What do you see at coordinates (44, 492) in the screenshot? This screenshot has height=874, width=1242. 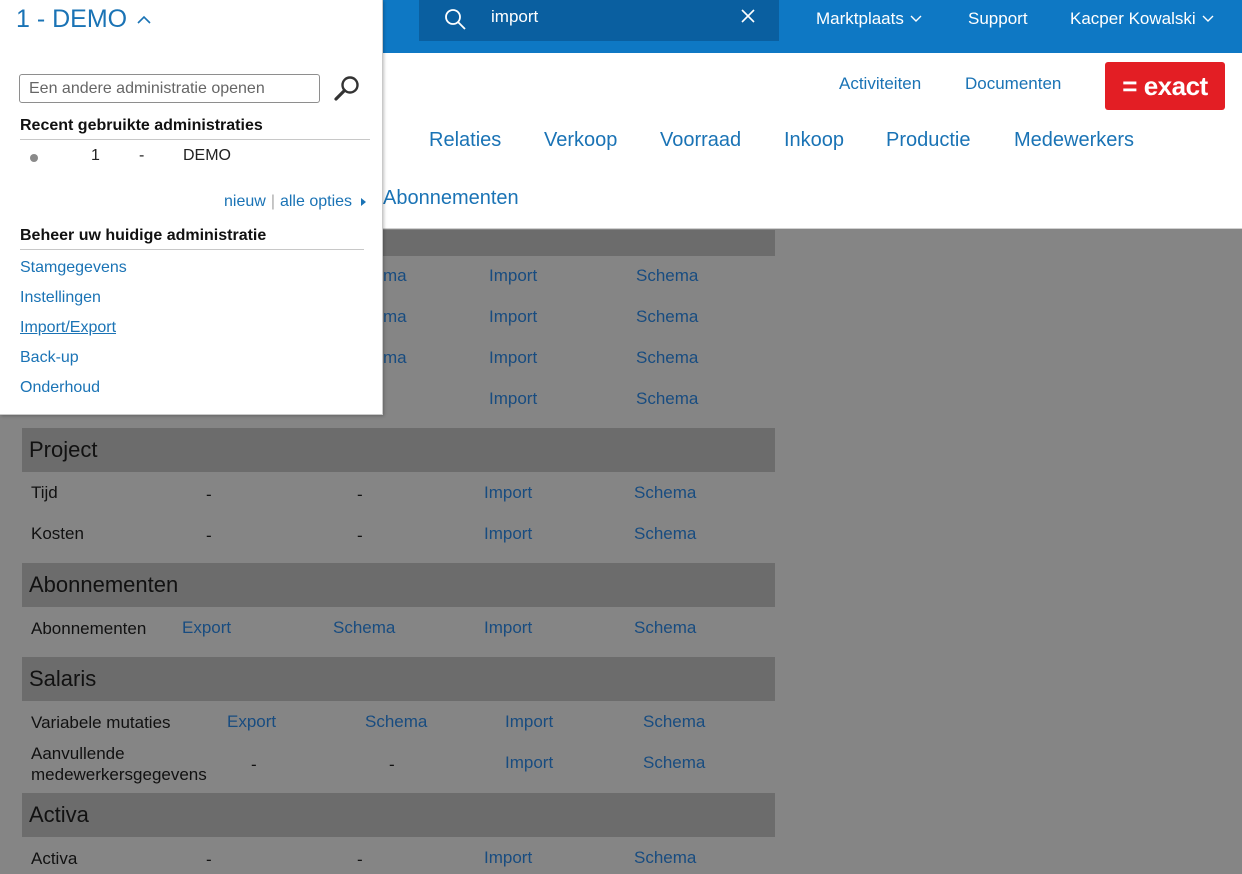 I see `row-name: Tijd` at bounding box center [44, 492].